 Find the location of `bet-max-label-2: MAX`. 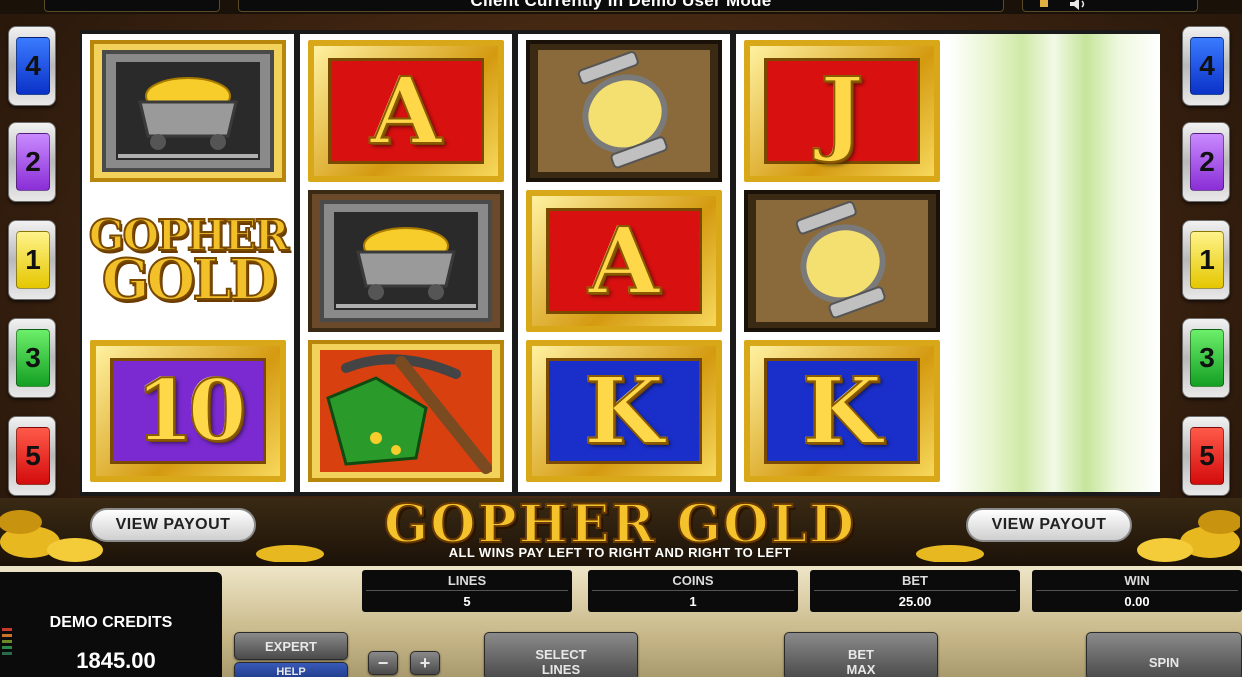

bet-max-label-2: MAX is located at coordinates (861, 669).